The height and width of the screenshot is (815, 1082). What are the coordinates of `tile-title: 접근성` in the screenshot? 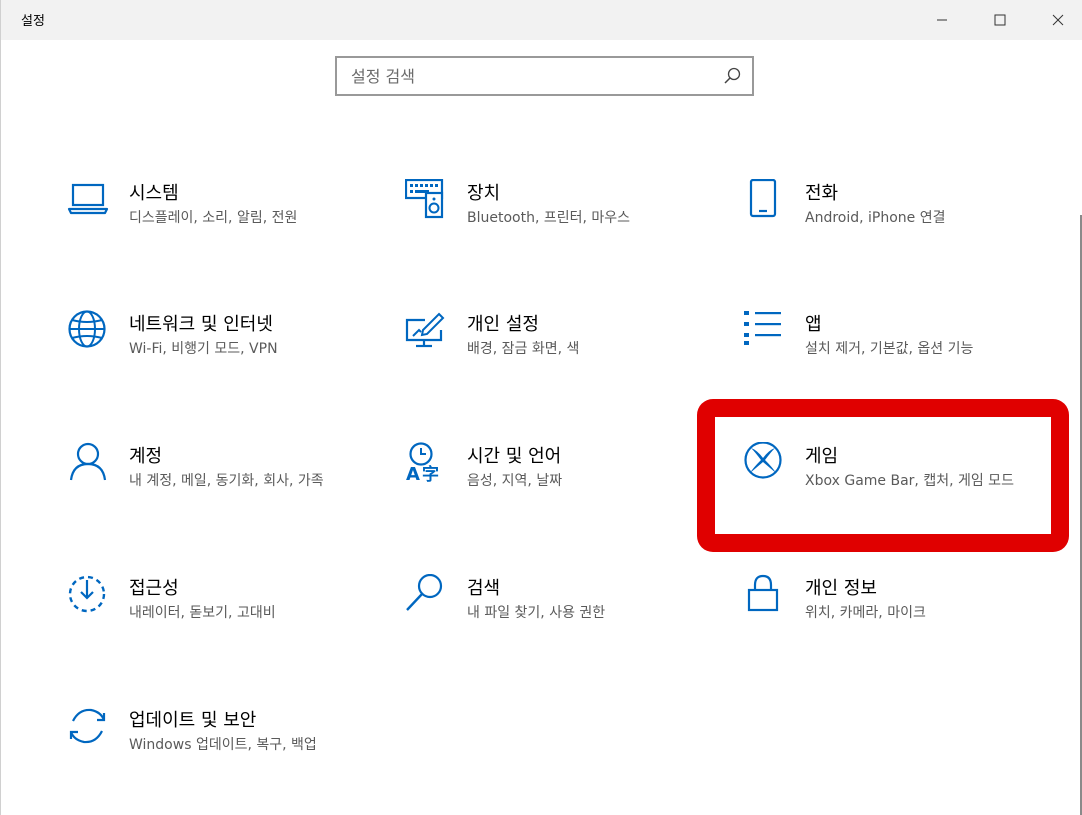 It's located at (154, 588).